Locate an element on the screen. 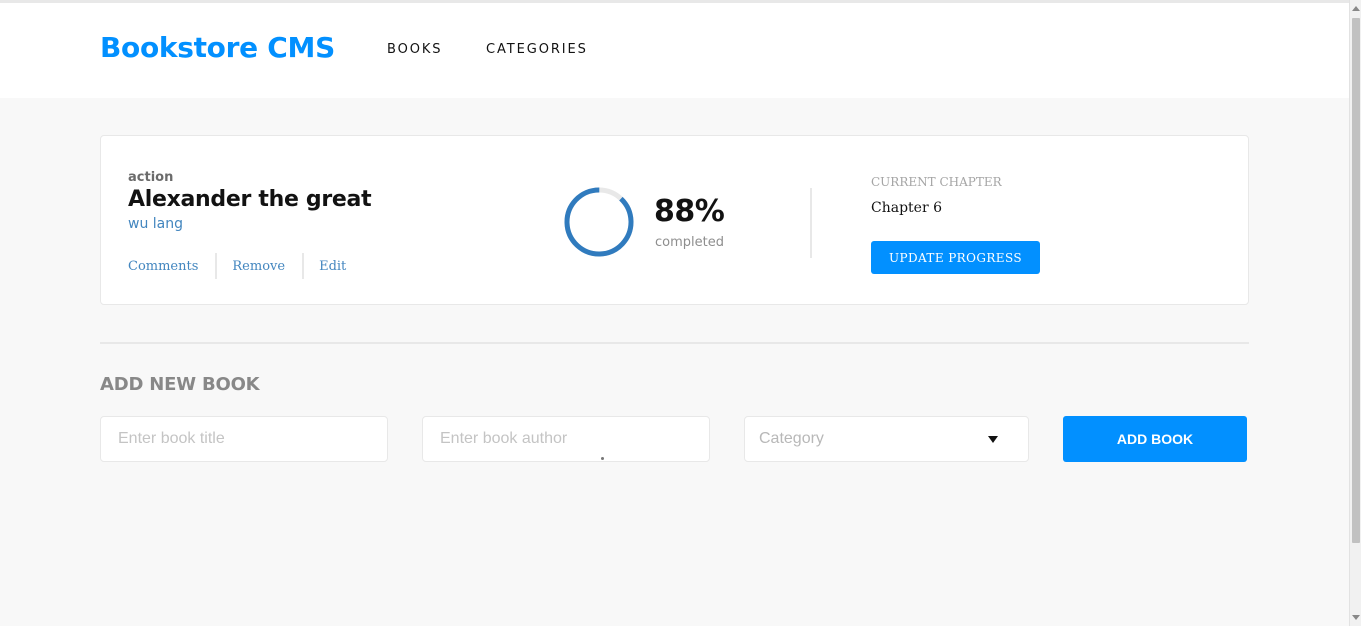  add-book-heading: ADD NEW BOOK is located at coordinates (180, 384).